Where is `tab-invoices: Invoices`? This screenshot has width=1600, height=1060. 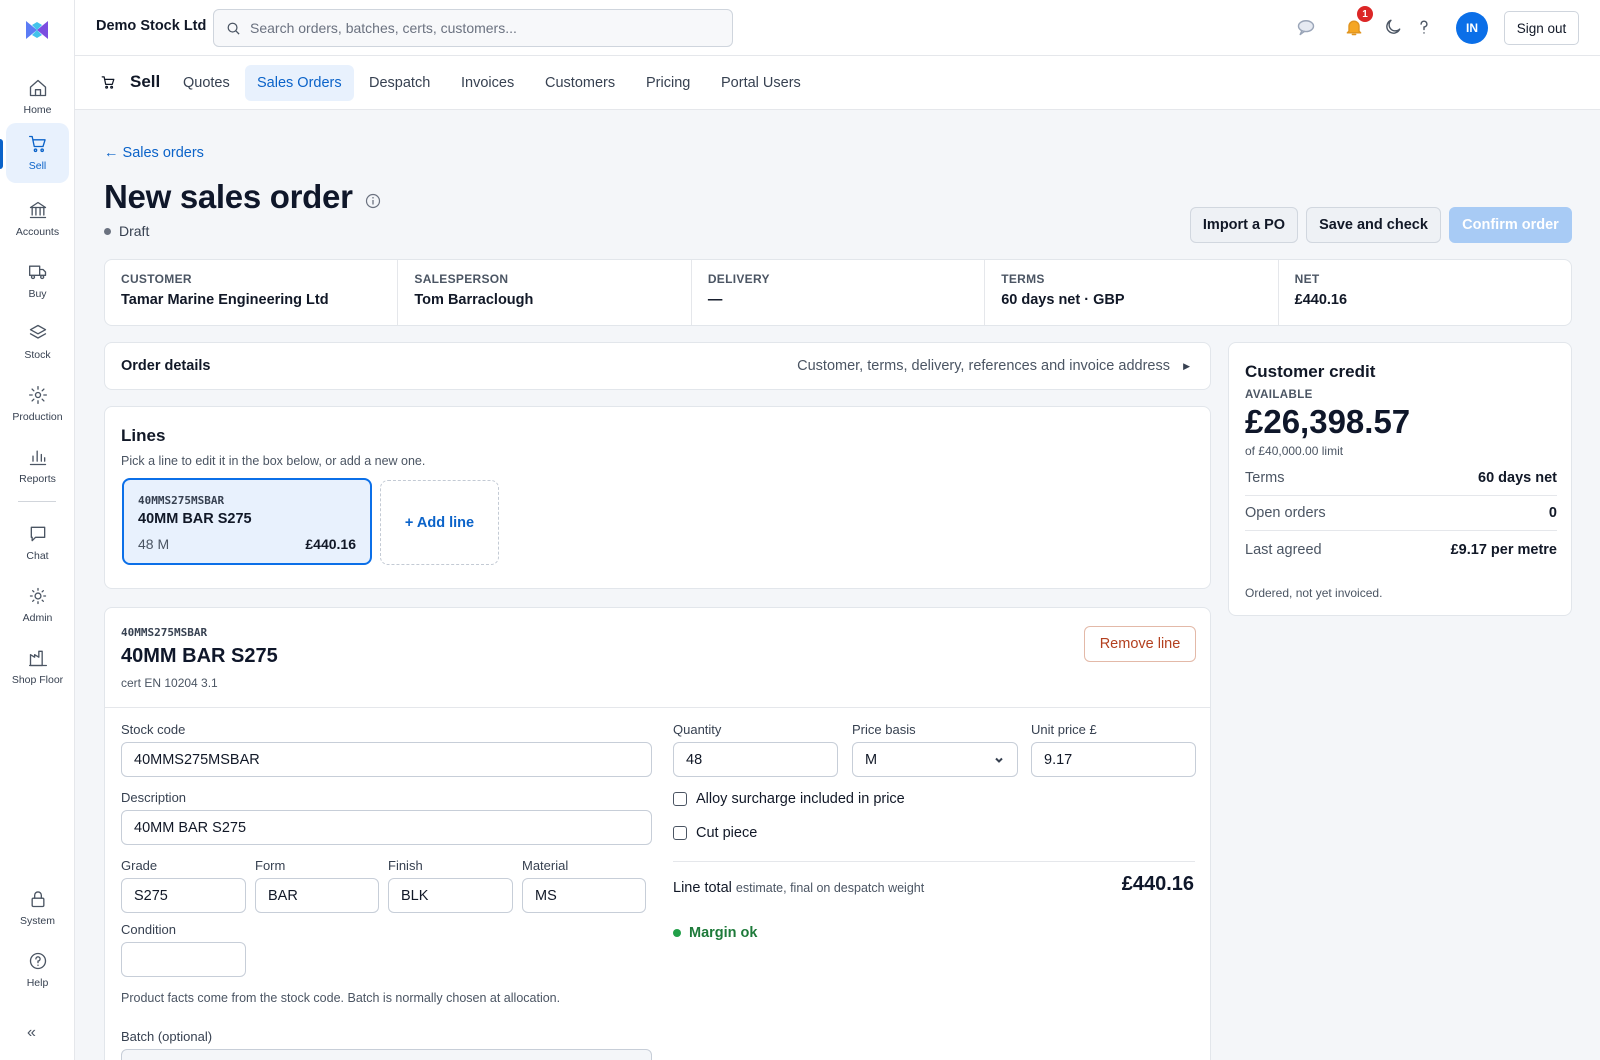
tab-invoices: Invoices is located at coordinates (487, 83).